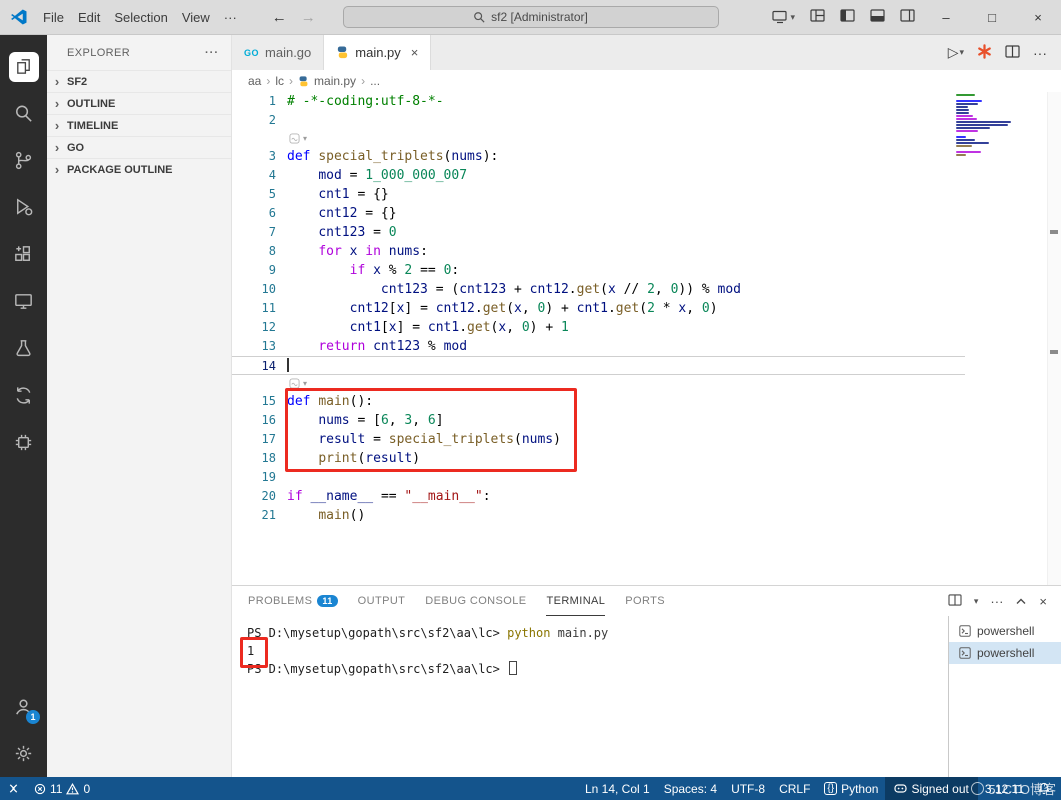 The image size is (1061, 800). I want to click on breadcrumb-item: aa, so click(254, 81).